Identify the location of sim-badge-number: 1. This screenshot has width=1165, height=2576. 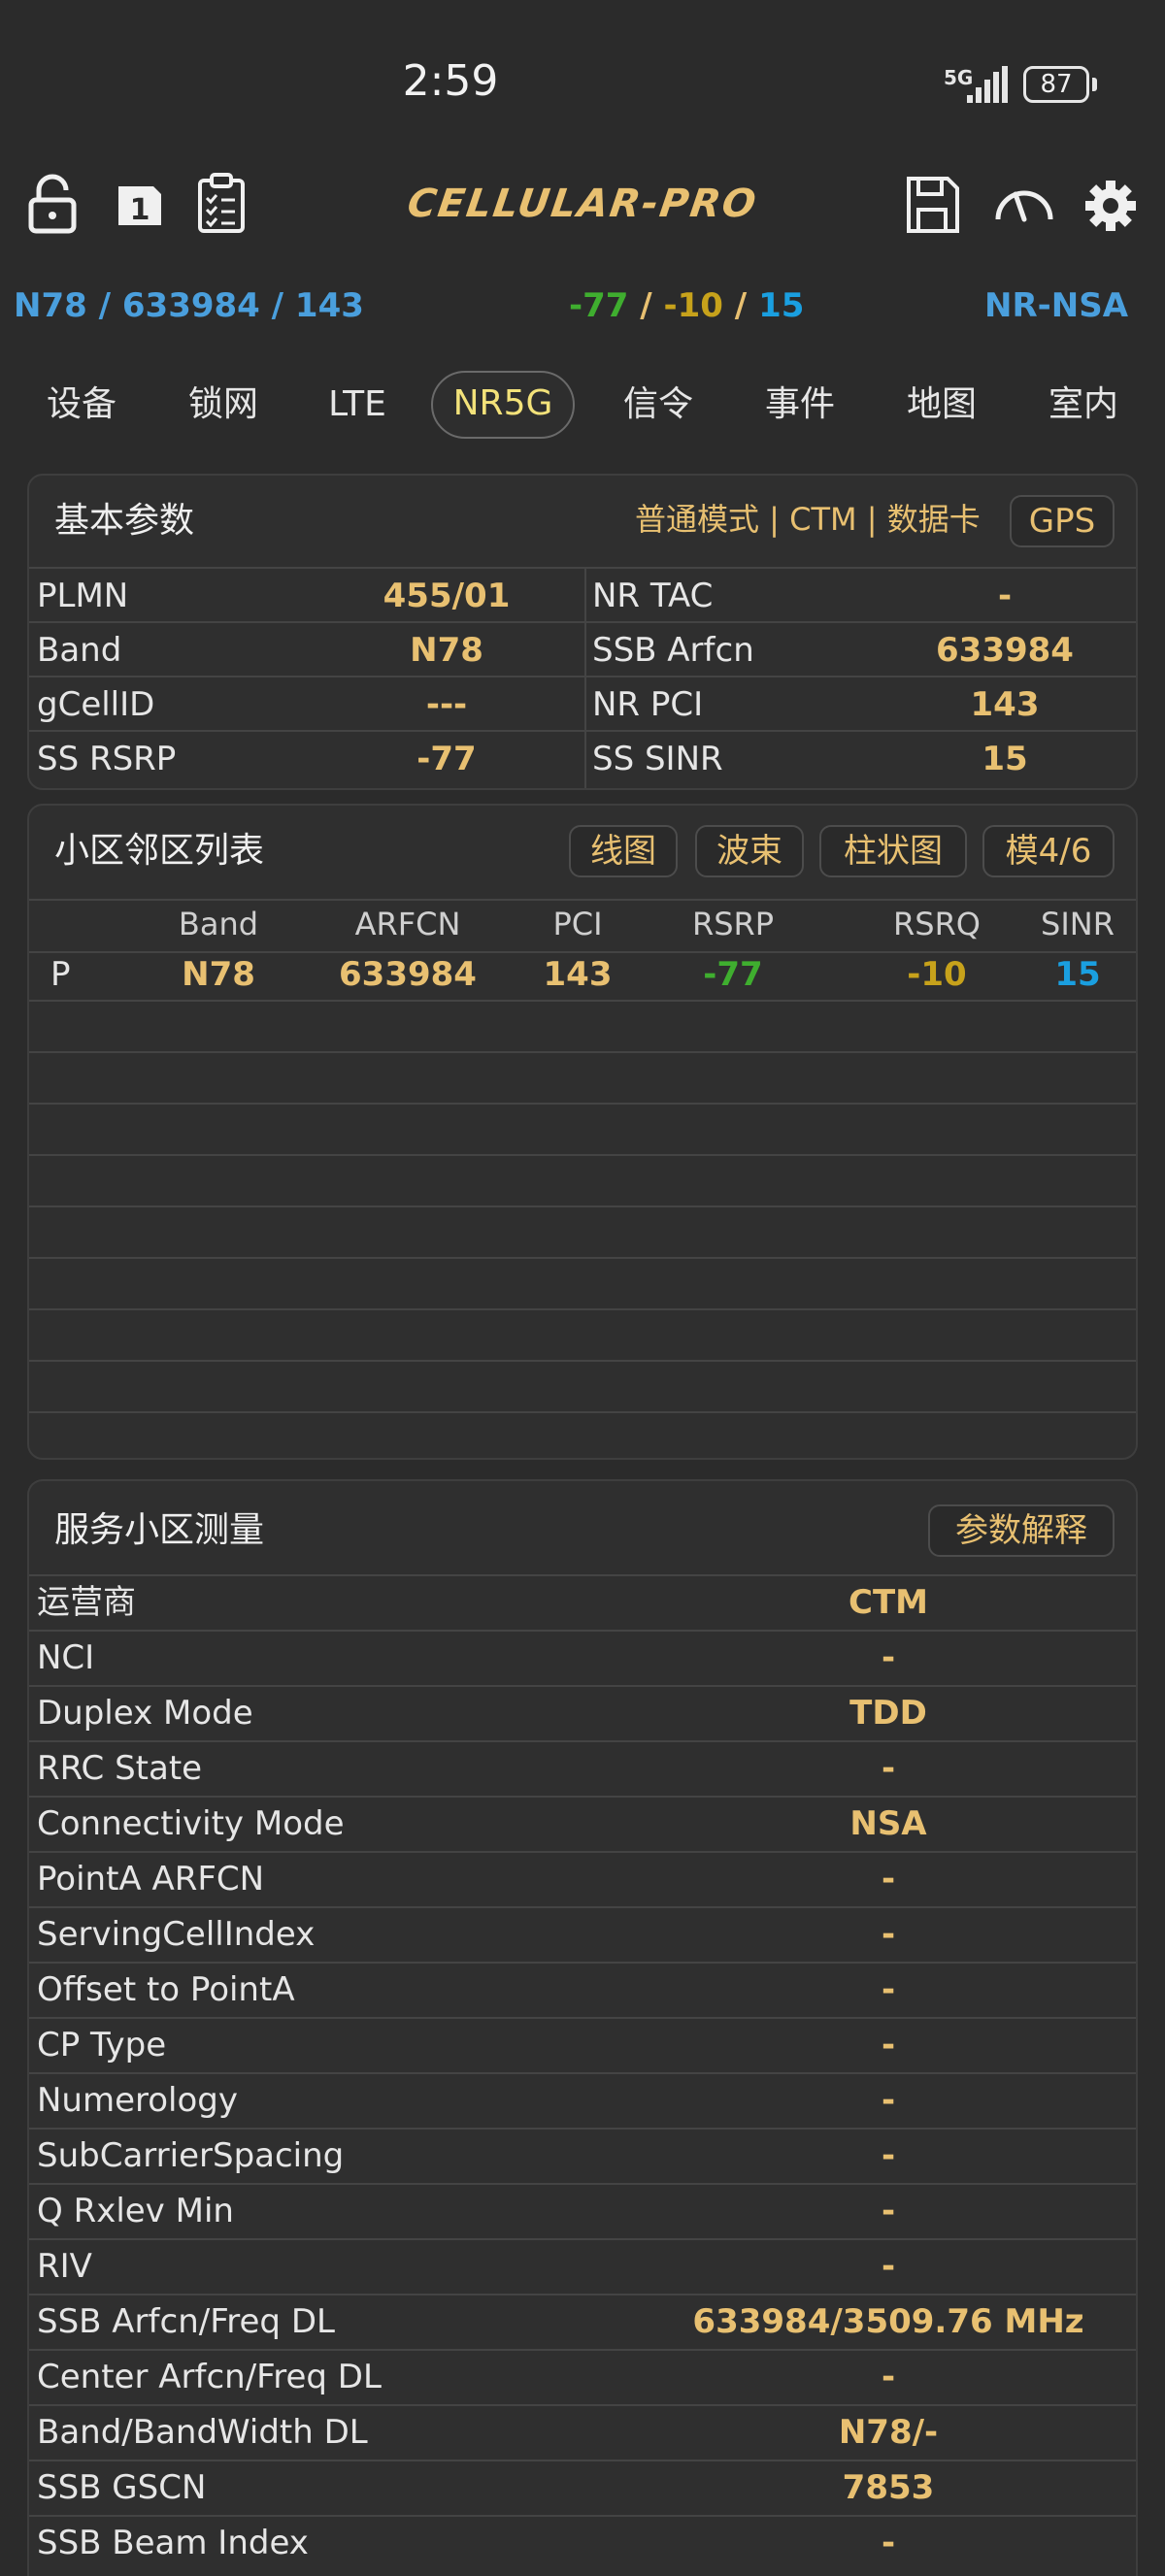
(140, 210).